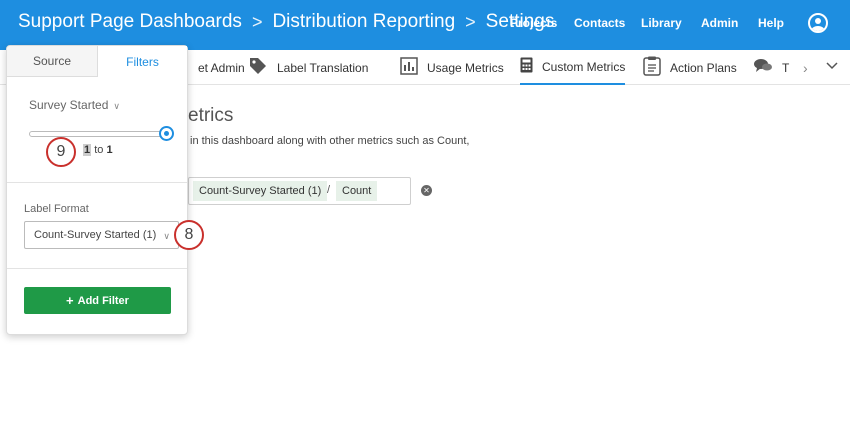 The image size is (850, 425). What do you see at coordinates (832, 66) in the screenshot?
I see `chevron-down-icon` at bounding box center [832, 66].